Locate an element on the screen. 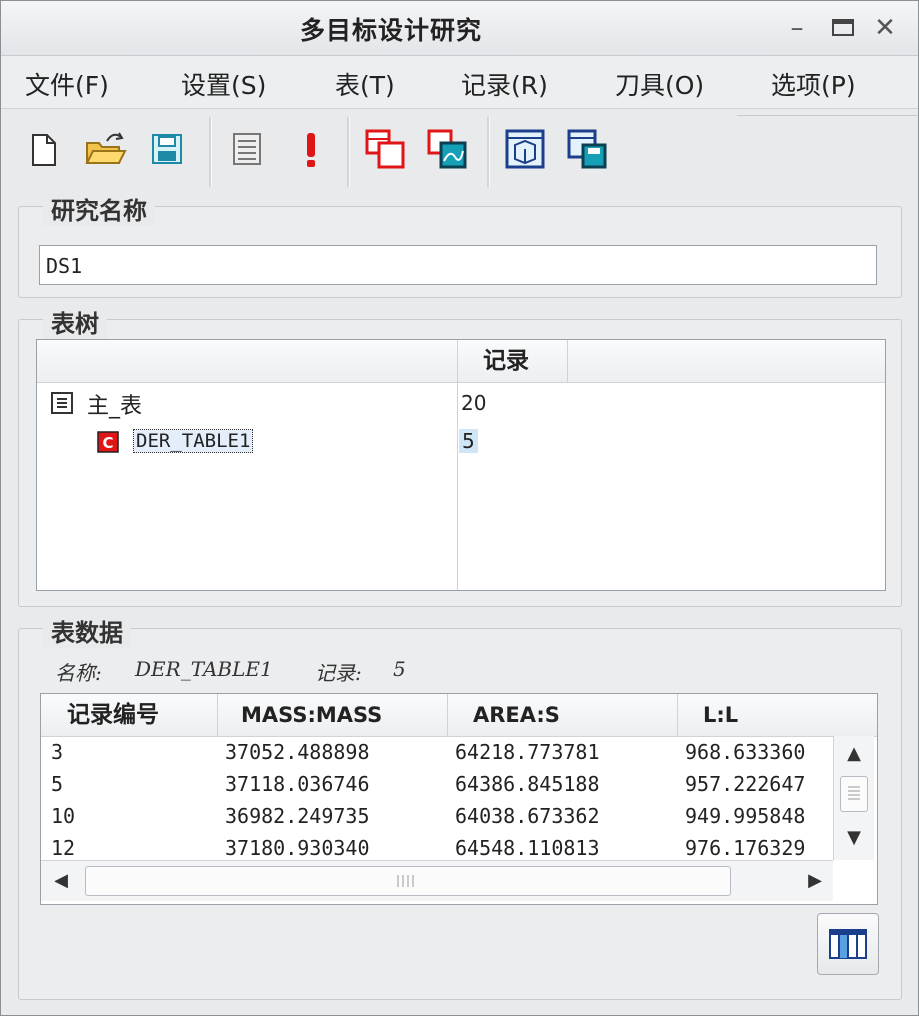 Image resolution: width=919 pixels, height=1016 pixels. menu-settings: 设置(S) is located at coordinates (223, 84).